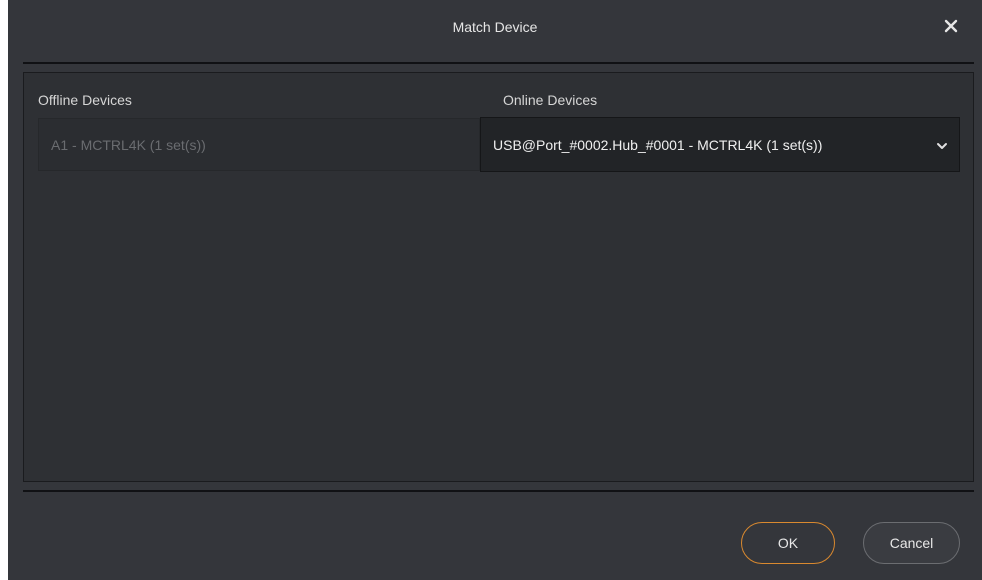 This screenshot has width=982, height=580. What do you see at coordinates (951, 26) in the screenshot?
I see `close-icon` at bounding box center [951, 26].